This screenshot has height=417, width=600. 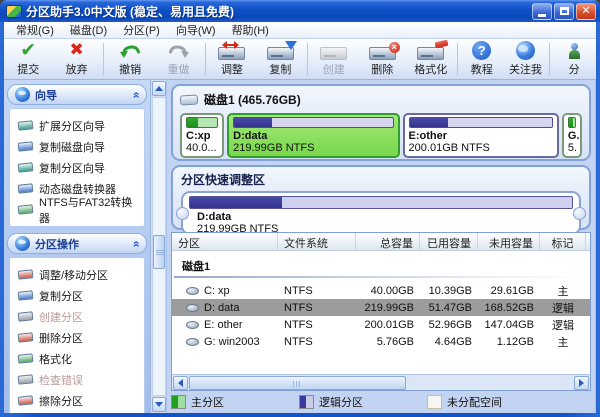 What do you see at coordinates (359, 402) in the screenshot?
I see `legend-logical: 逻辑分区` at bounding box center [359, 402].